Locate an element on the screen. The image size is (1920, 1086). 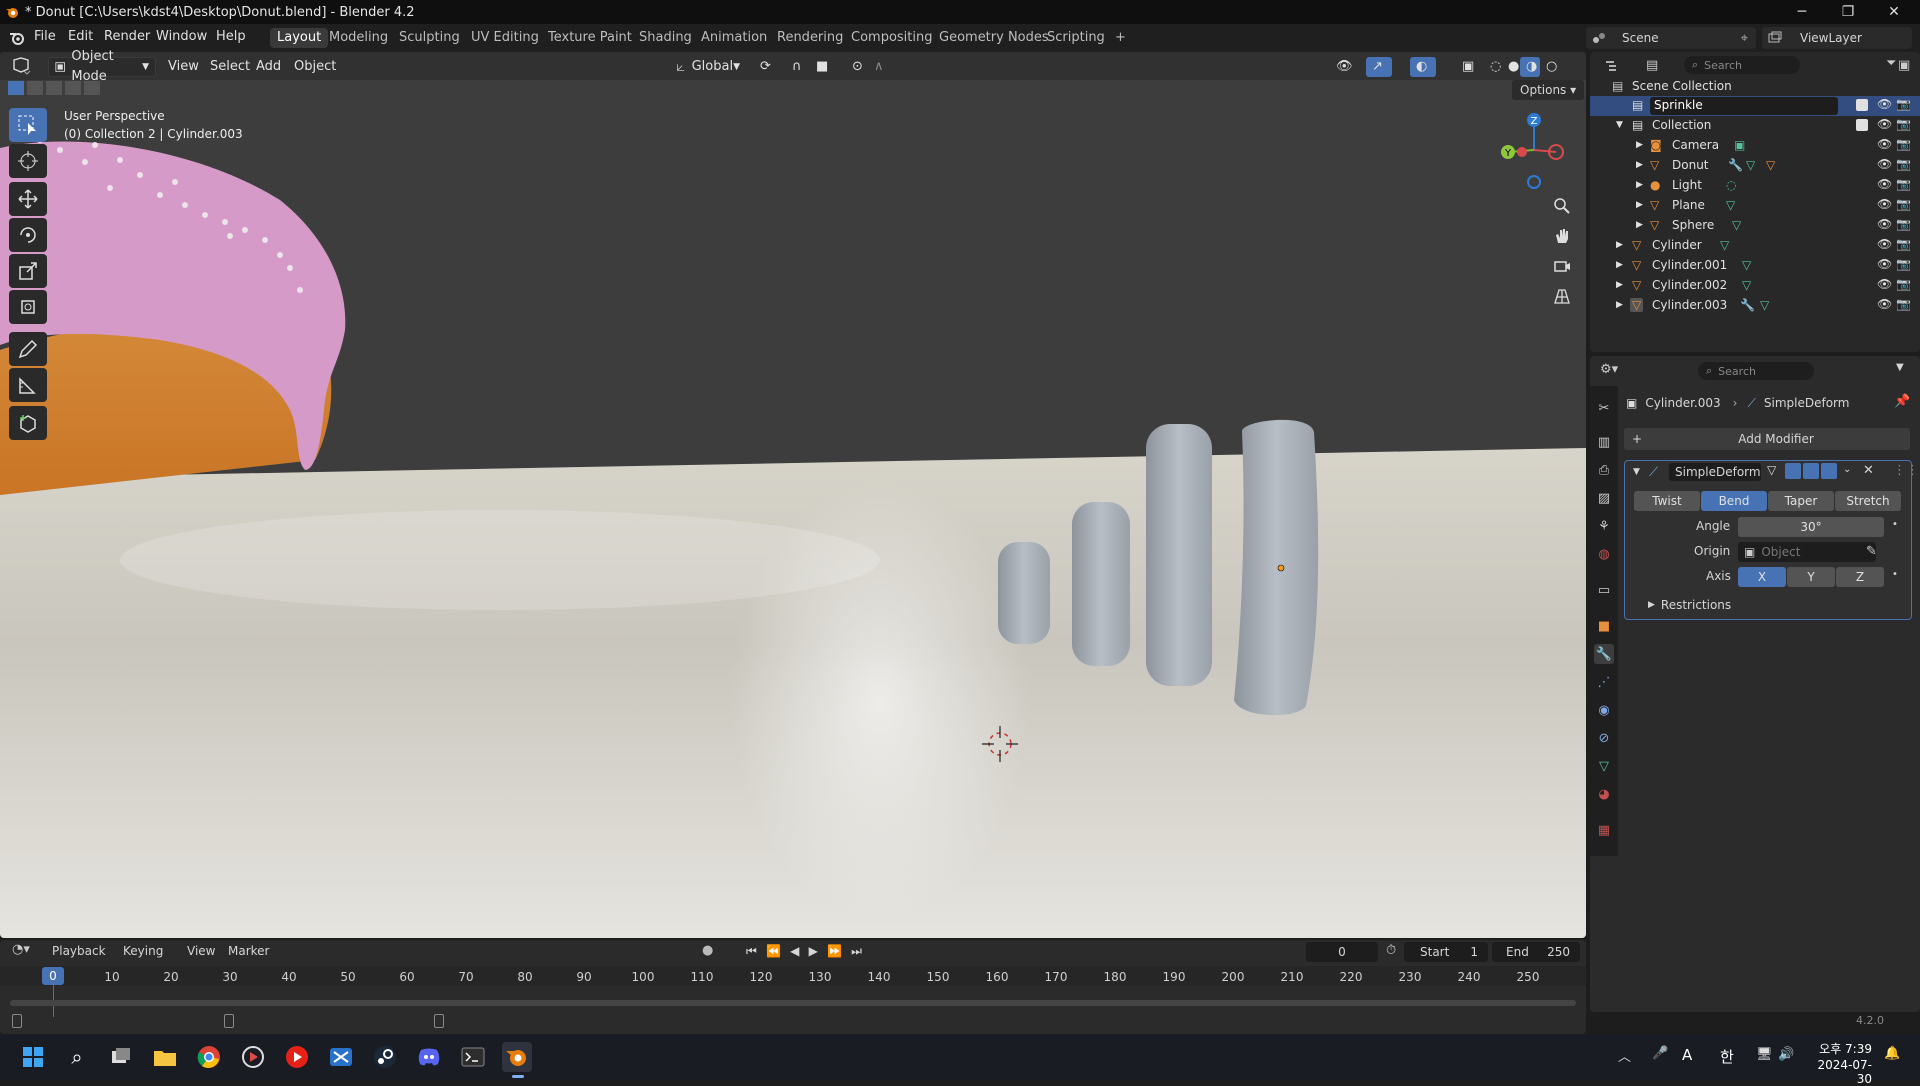
tab-shading: Shading is located at coordinates (665, 38).